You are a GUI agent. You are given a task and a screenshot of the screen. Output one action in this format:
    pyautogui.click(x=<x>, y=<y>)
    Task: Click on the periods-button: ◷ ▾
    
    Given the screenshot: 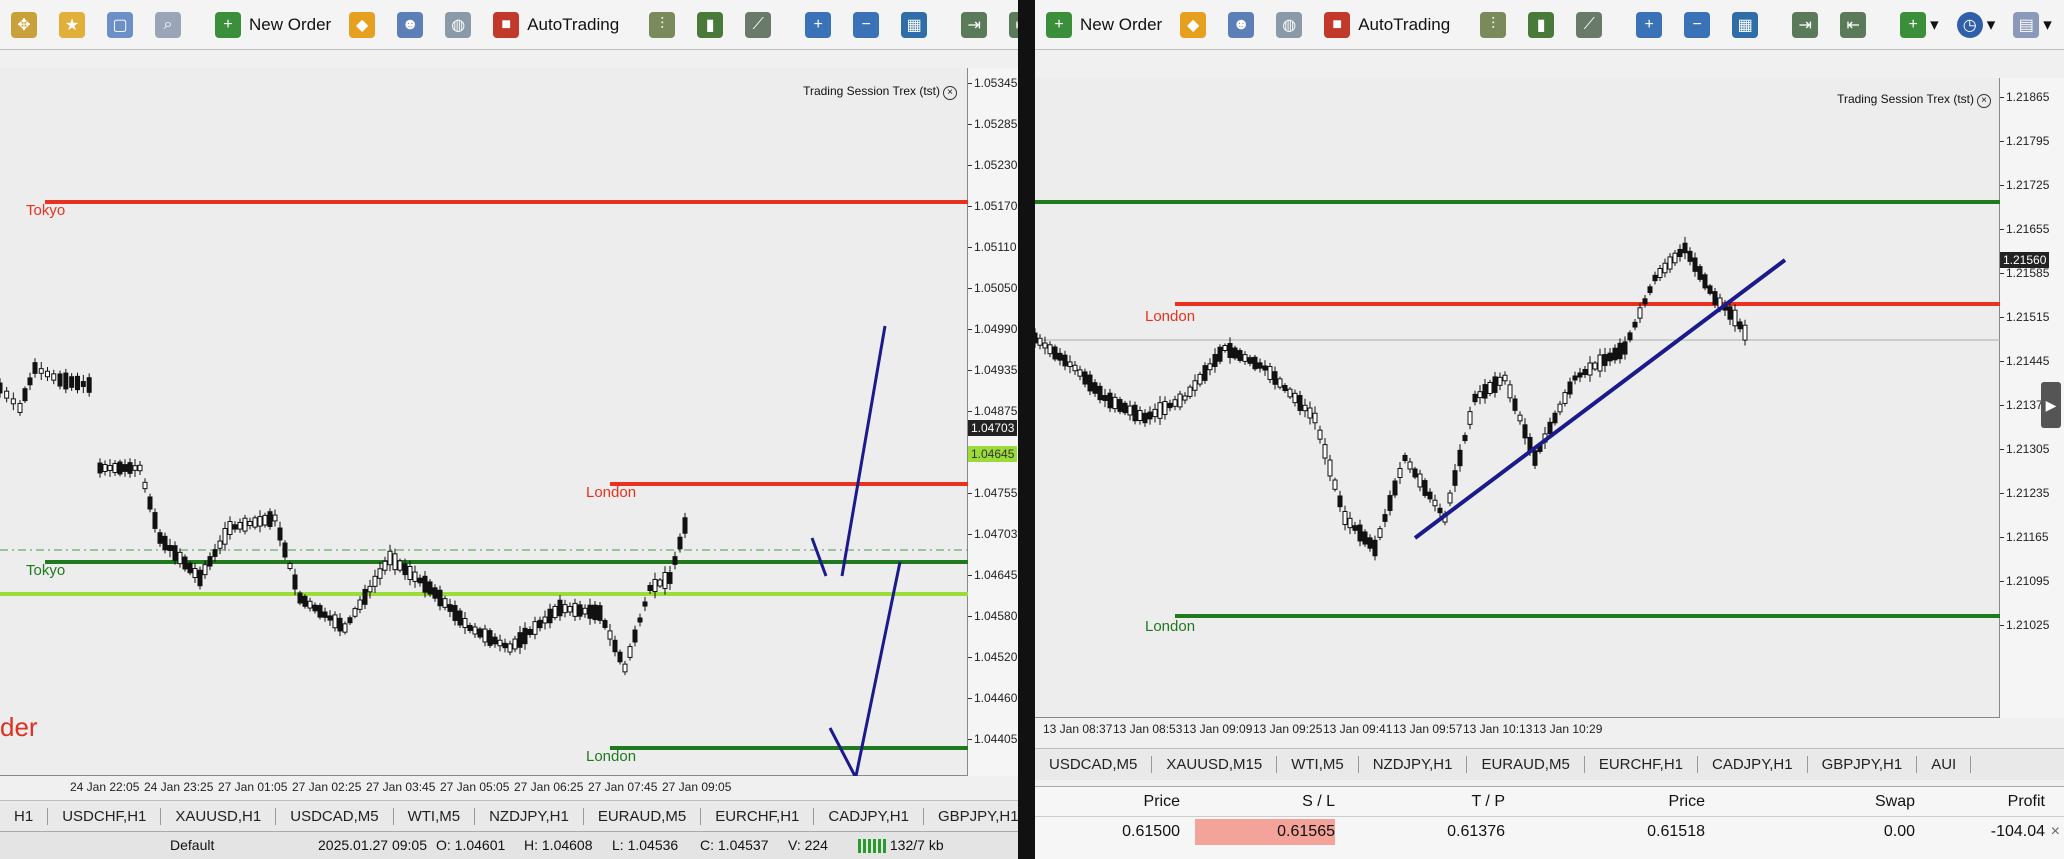 What is the action you would take?
    pyautogui.click(x=1974, y=25)
    